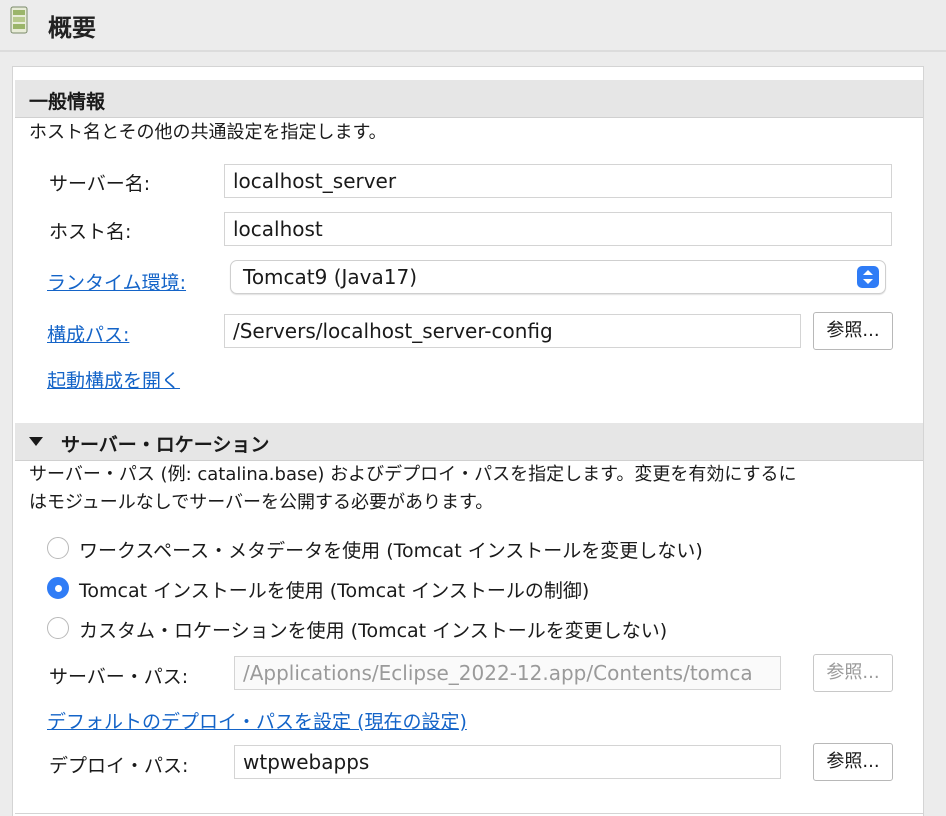 The height and width of the screenshot is (816, 946). I want to click on runtime-environment-select: Tomcat9 (Java17), so click(558, 277).